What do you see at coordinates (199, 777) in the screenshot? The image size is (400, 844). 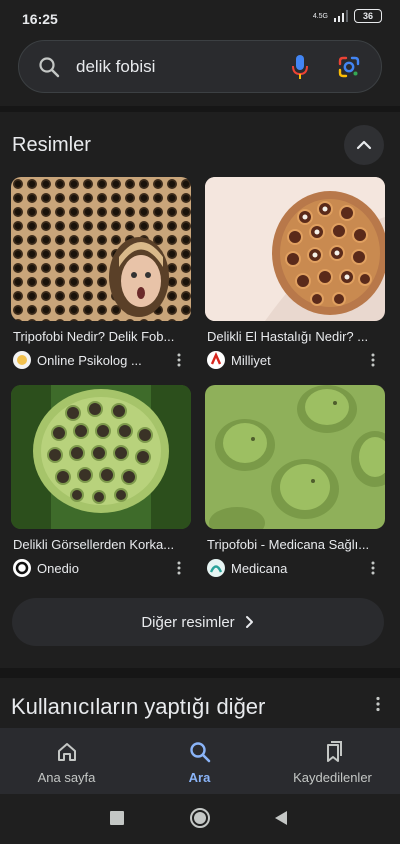 I see `nav-label: Ara` at bounding box center [199, 777].